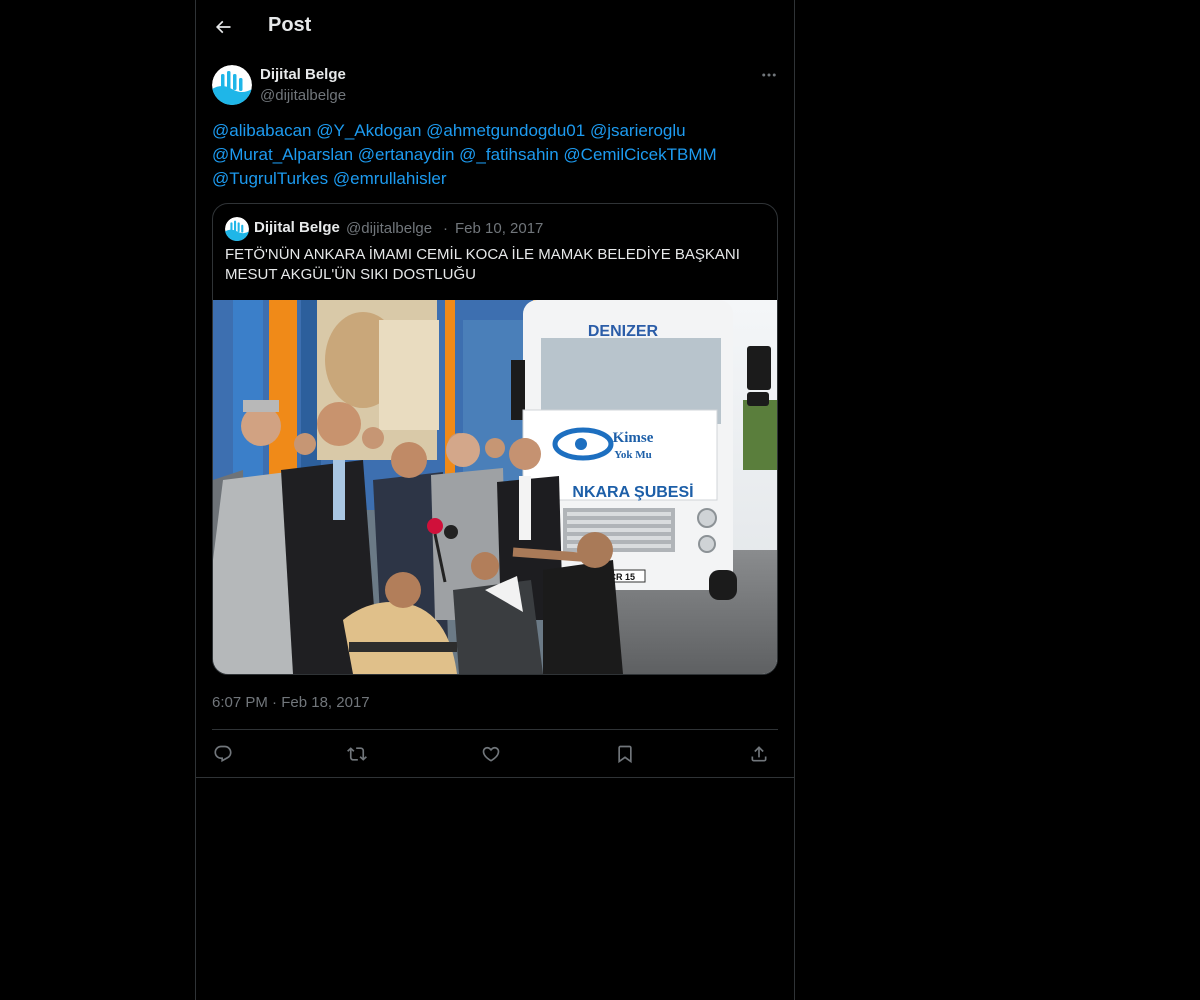 The height and width of the screenshot is (1000, 1200). I want to click on back-button, so click(223, 27).